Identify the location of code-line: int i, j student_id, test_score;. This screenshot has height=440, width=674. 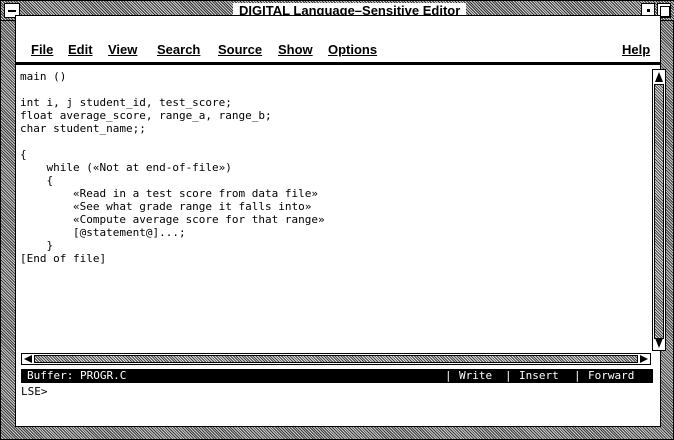
(126, 102).